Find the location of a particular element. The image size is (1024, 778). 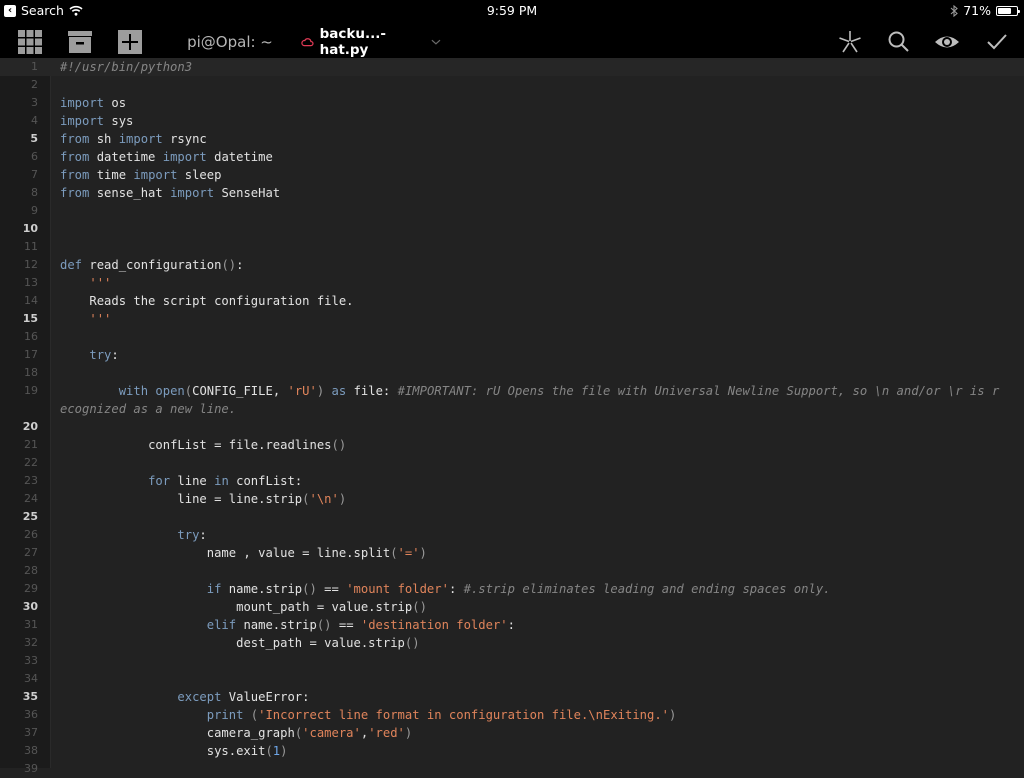

grid-icon is located at coordinates (30, 42).